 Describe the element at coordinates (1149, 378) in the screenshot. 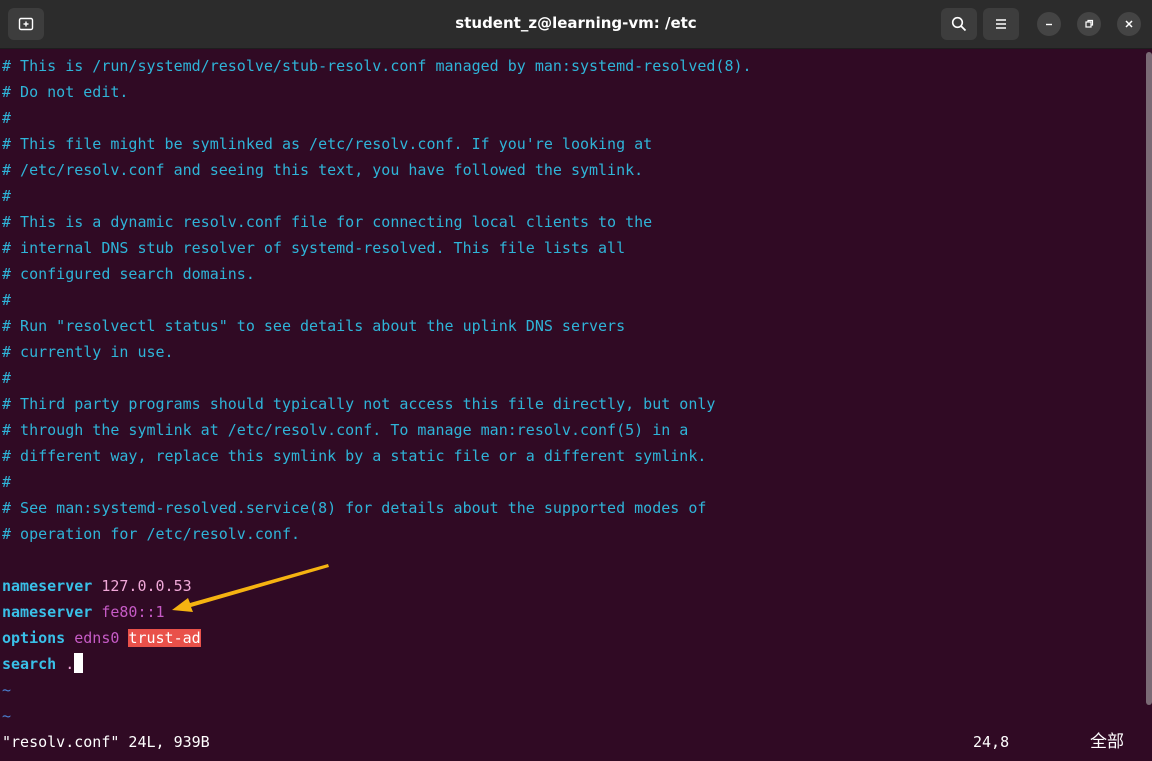

I see `scrollbar` at that location.